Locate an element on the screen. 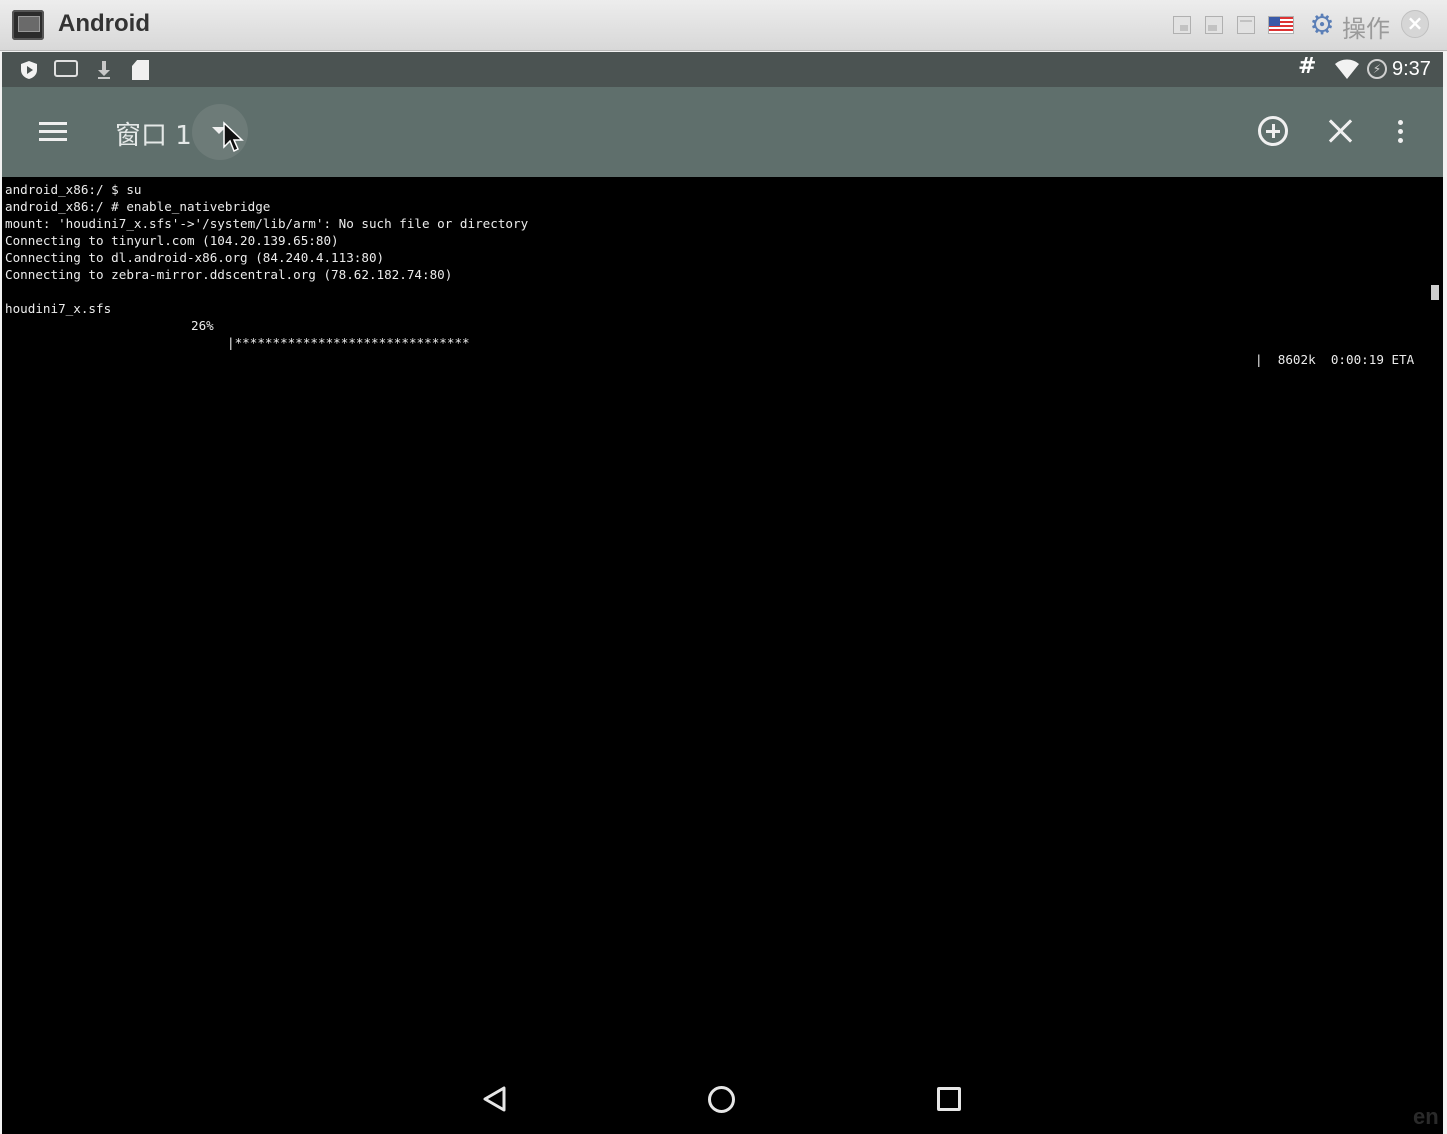  wifi-icon is located at coordinates (1347, 69).